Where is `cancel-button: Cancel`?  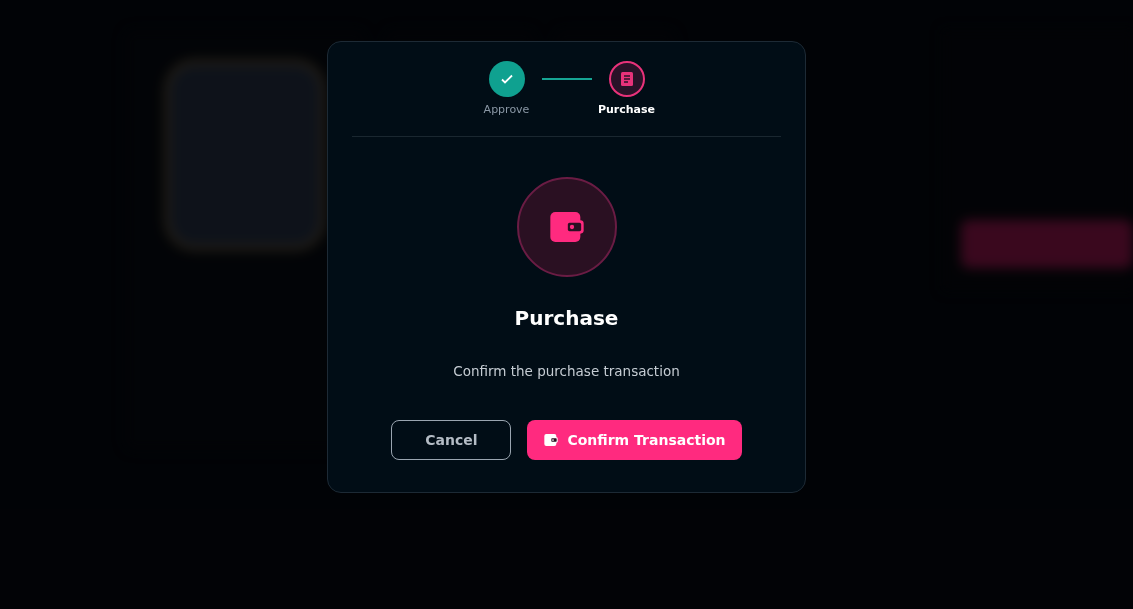
cancel-button: Cancel is located at coordinates (451, 440).